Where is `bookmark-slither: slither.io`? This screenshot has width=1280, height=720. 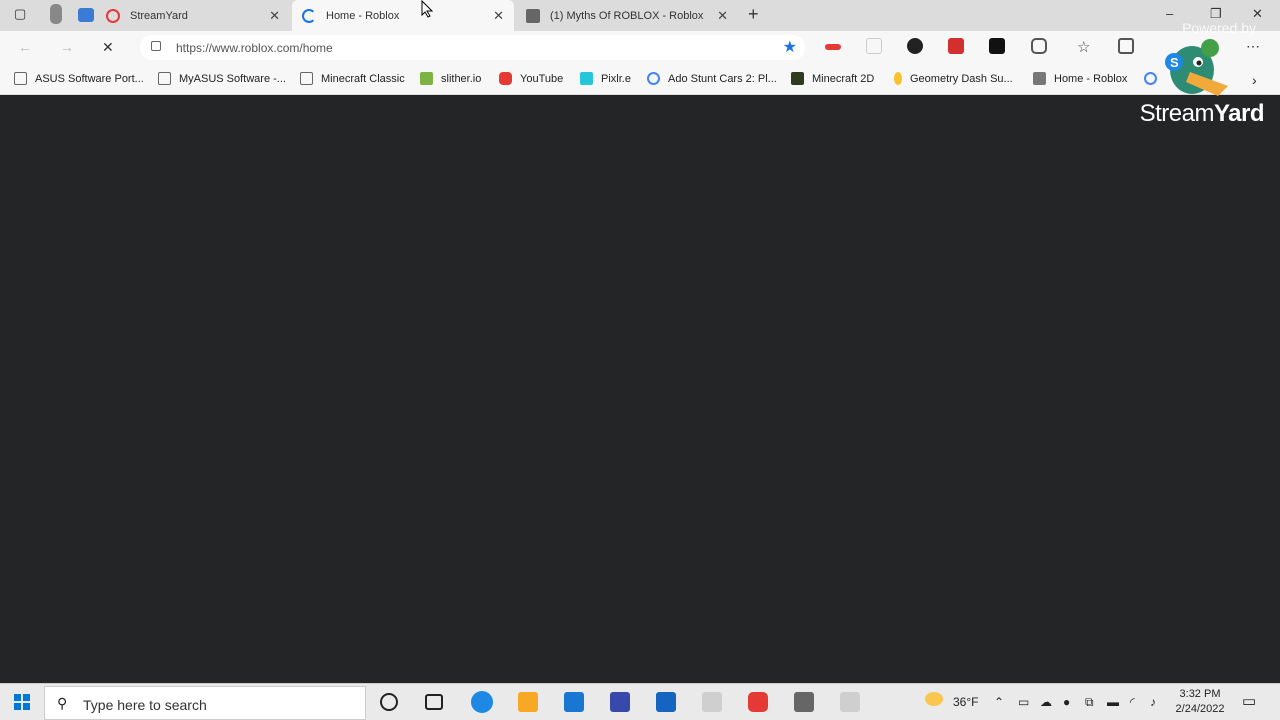 bookmark-slither: slither.io is located at coordinates (450, 78).